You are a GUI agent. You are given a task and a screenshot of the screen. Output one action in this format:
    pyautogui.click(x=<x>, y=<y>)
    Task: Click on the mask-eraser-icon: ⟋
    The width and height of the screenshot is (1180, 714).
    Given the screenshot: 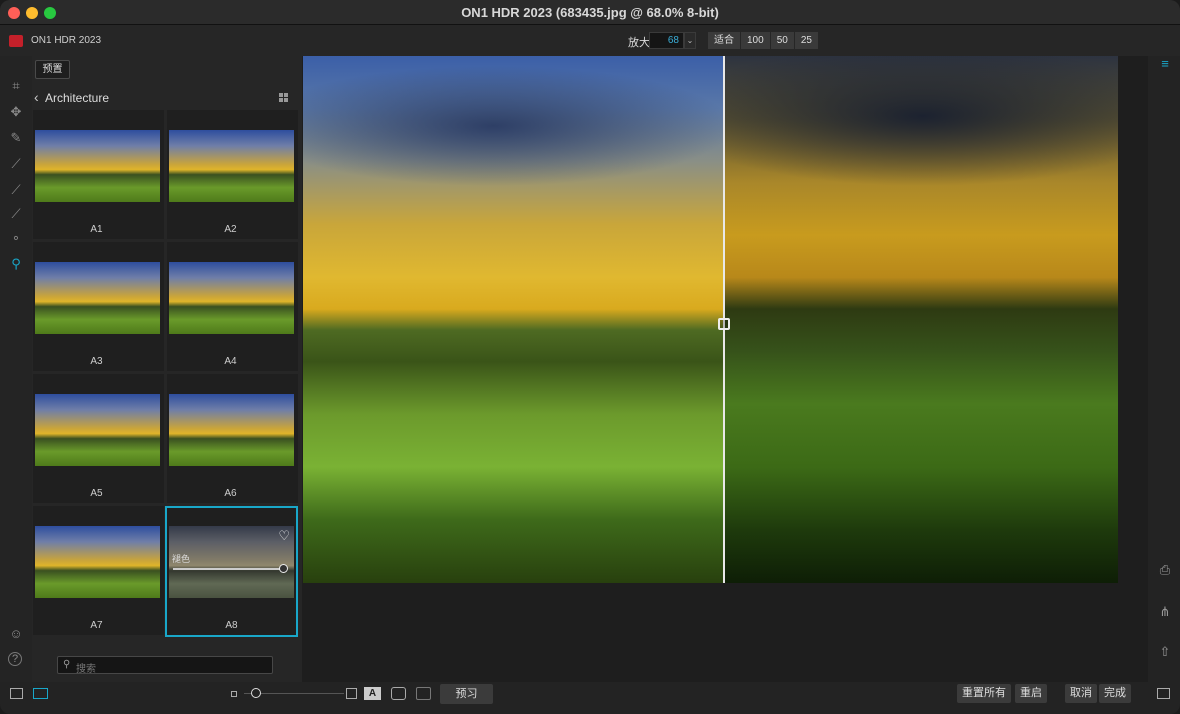 What is the action you would take?
    pyautogui.click(x=16, y=214)
    